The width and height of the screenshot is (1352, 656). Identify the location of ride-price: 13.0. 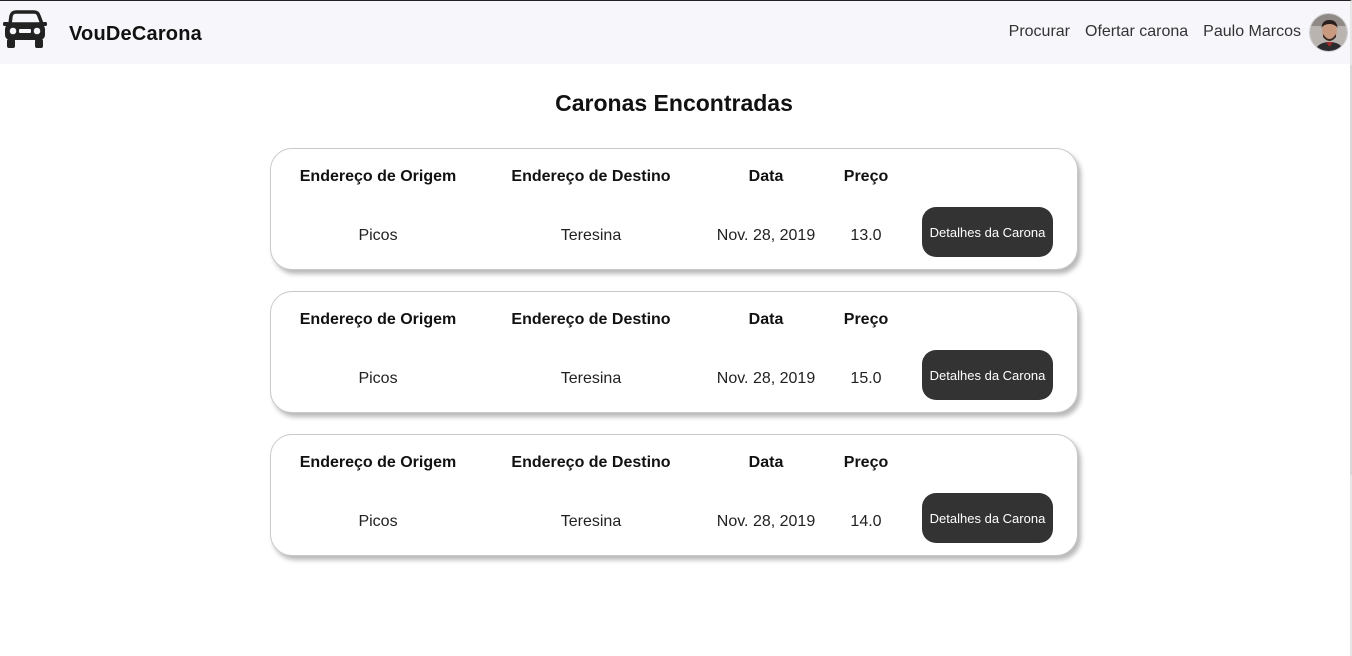
(866, 235).